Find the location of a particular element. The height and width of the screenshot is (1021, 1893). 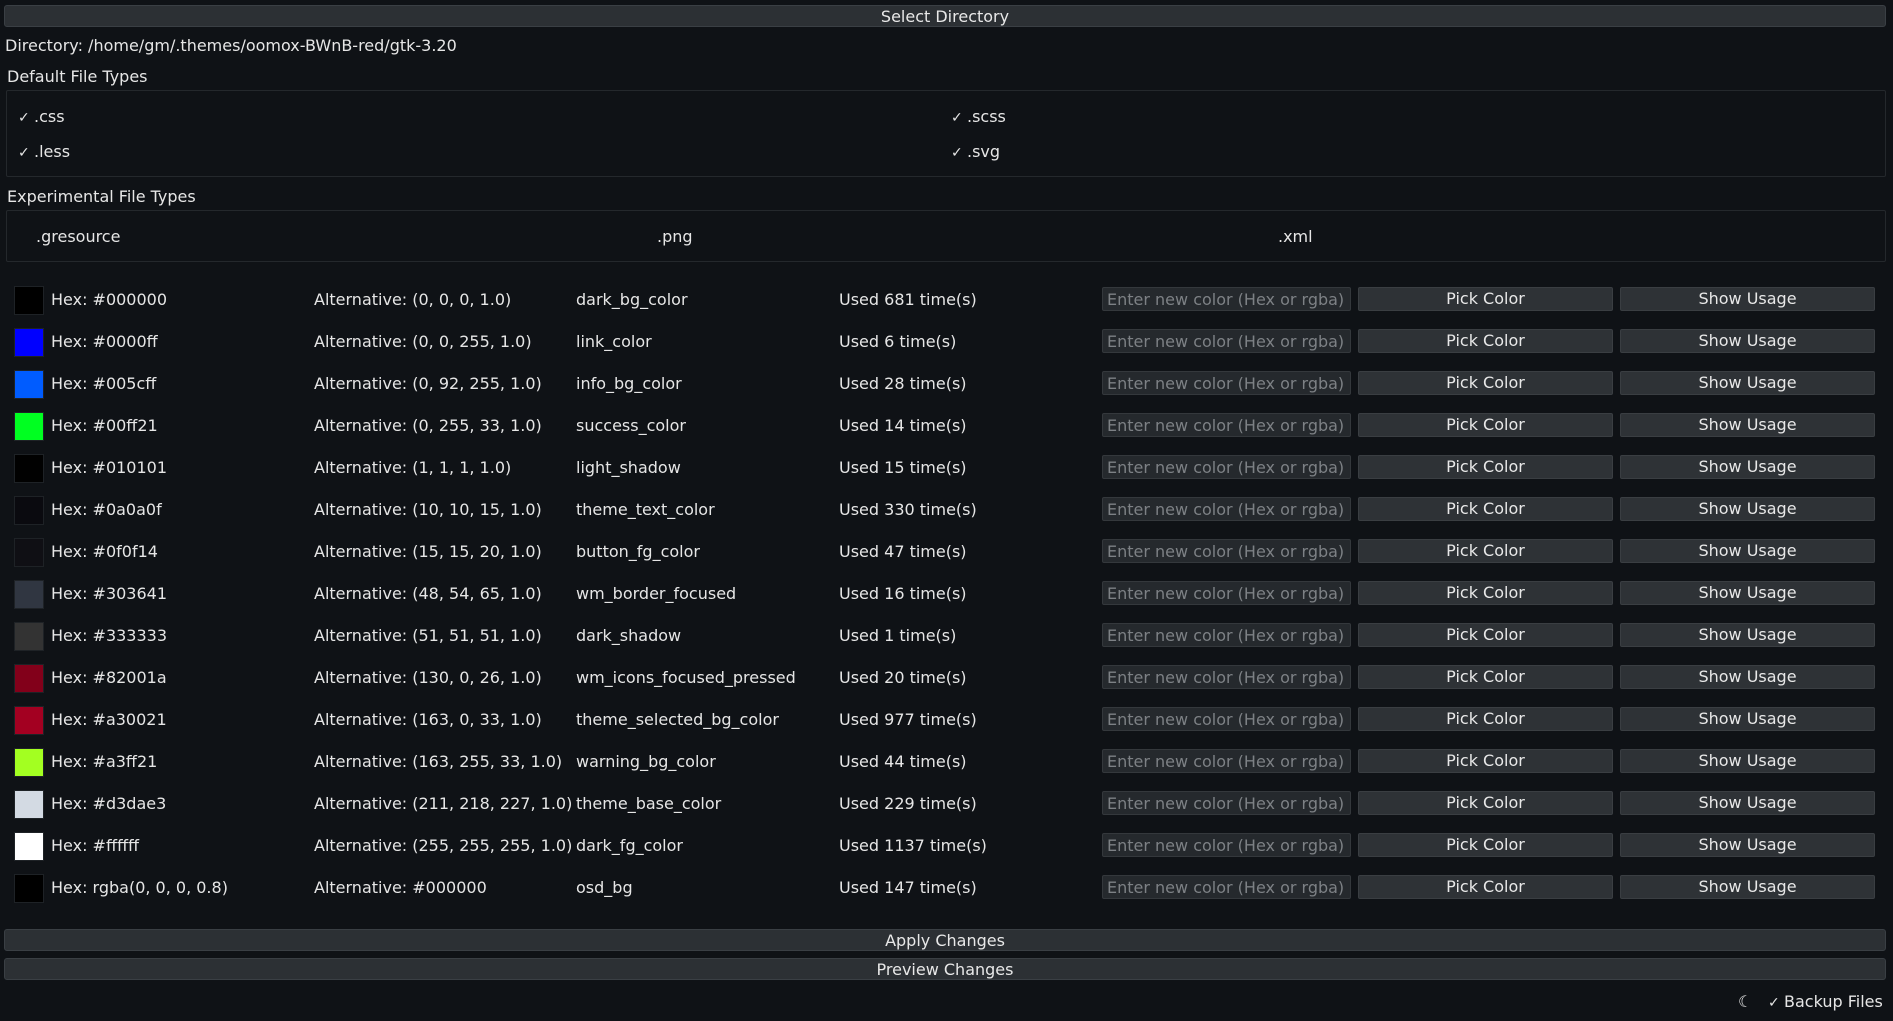

hex-value: Hex: #a30021 is located at coordinates (109, 719).